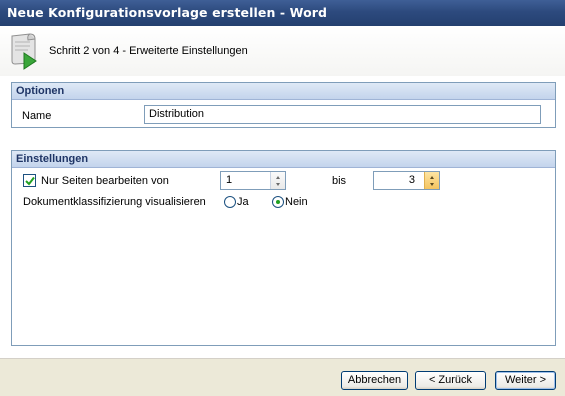 The width and height of the screenshot is (565, 396). I want to click on radio-ja-label: Ja, so click(243, 202).